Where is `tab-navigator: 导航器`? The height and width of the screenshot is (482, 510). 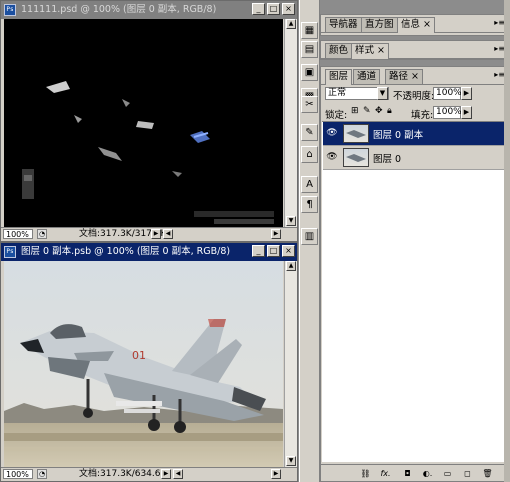
tab-navigator: 导航器 is located at coordinates (343, 24).